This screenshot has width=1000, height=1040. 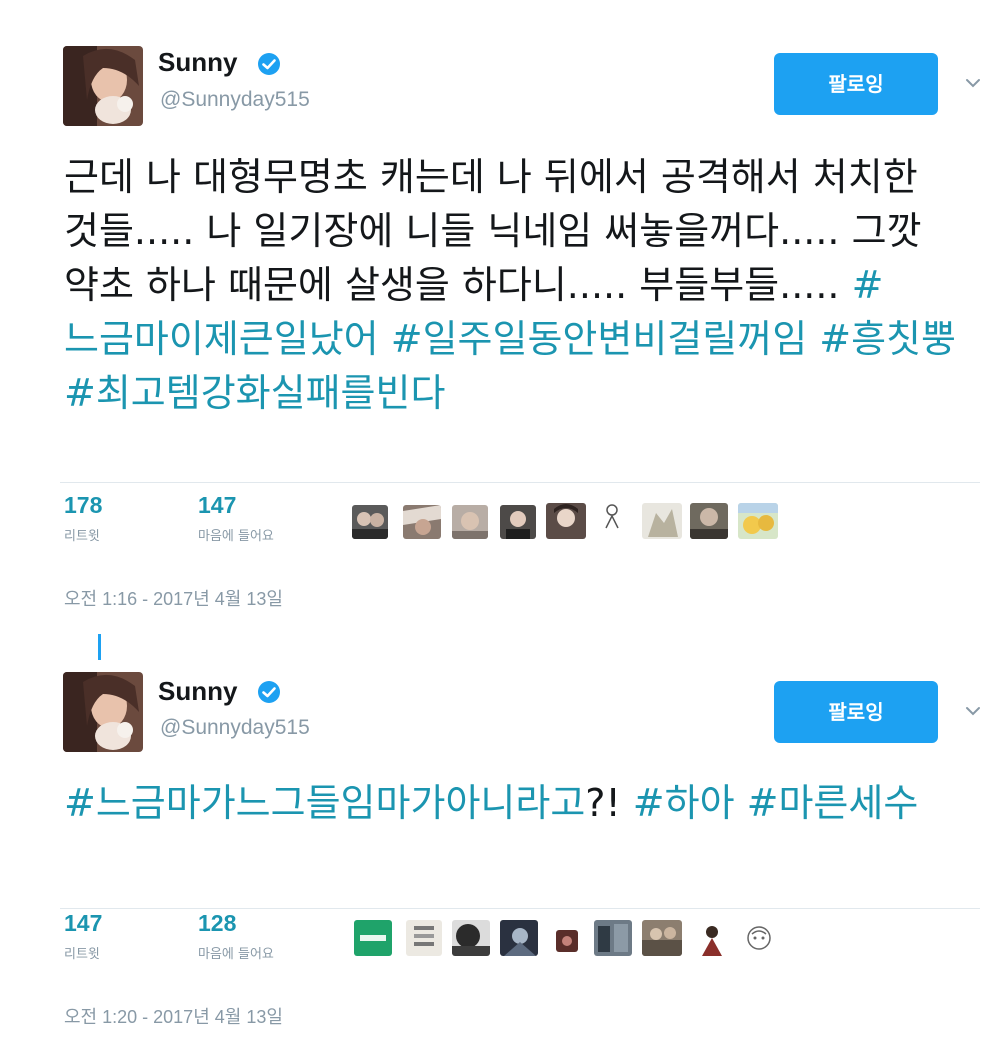 I want to click on hashtag-link: #흥칫뿡, so click(x=887, y=339).